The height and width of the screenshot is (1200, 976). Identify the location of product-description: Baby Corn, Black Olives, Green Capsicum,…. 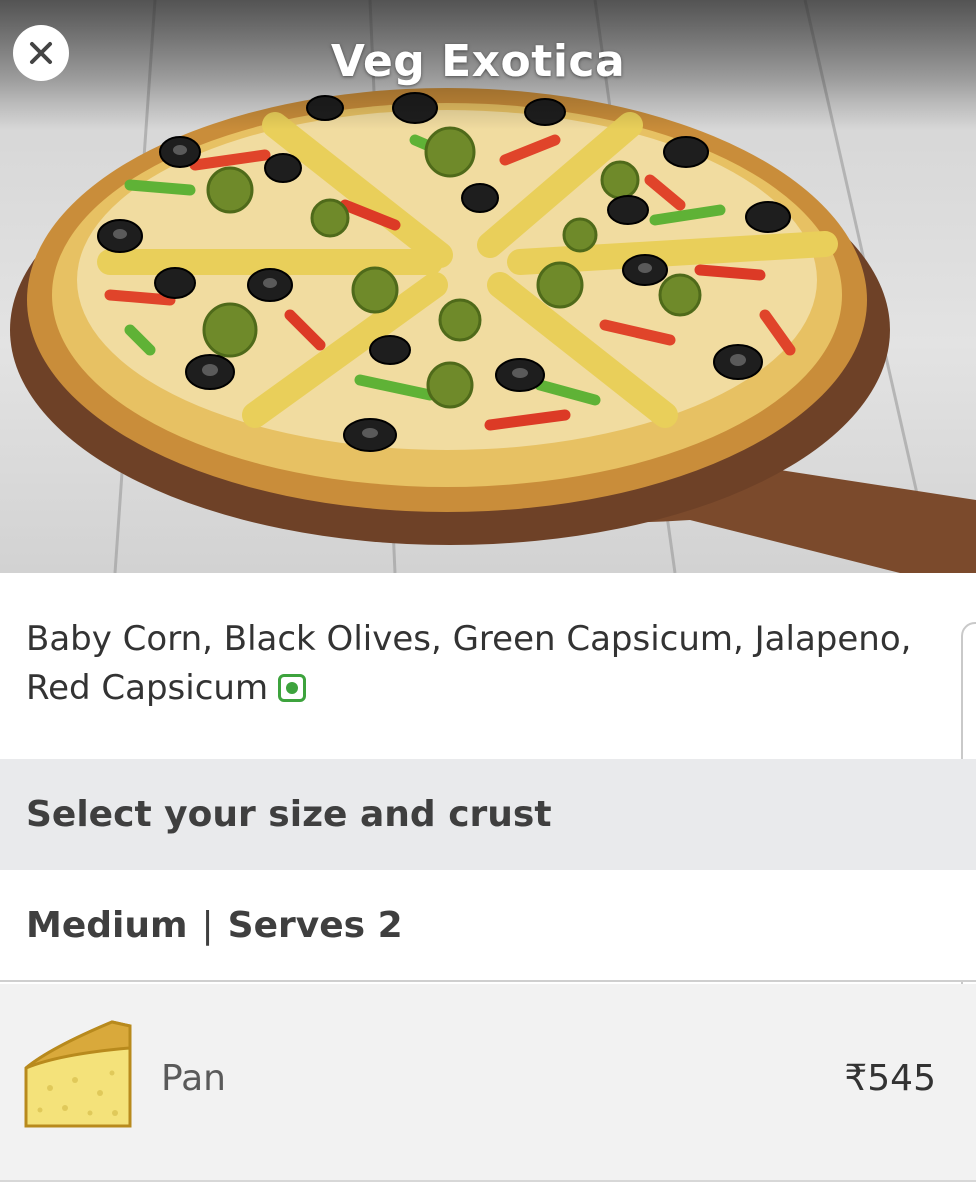
(476, 664).